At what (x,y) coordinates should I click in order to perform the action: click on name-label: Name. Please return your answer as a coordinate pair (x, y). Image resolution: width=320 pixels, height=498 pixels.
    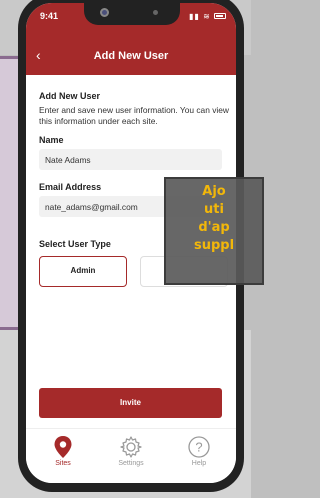
    Looking at the image, I should click on (51, 140).